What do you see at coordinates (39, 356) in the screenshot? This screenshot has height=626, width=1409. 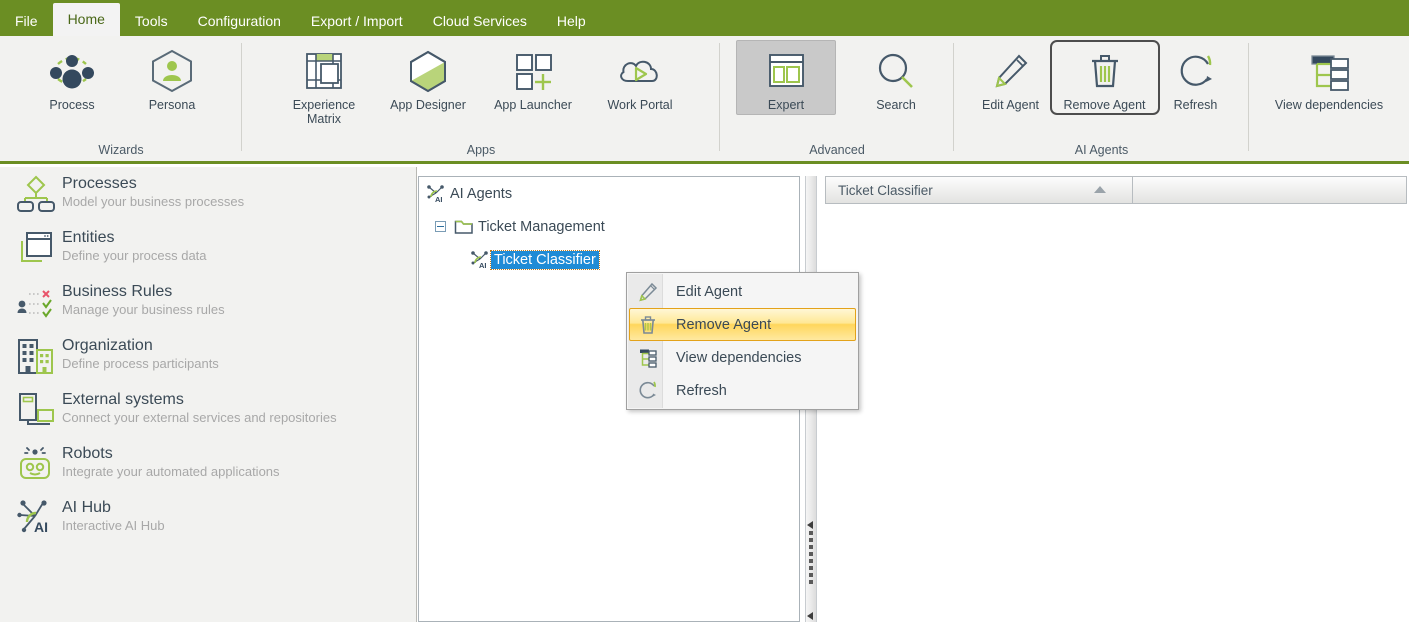 I see `organization-building-icon` at bounding box center [39, 356].